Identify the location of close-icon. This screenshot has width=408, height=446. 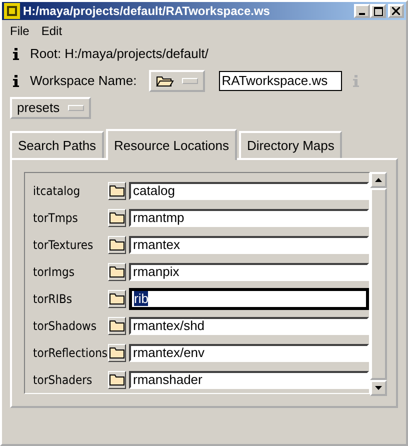
(396, 11).